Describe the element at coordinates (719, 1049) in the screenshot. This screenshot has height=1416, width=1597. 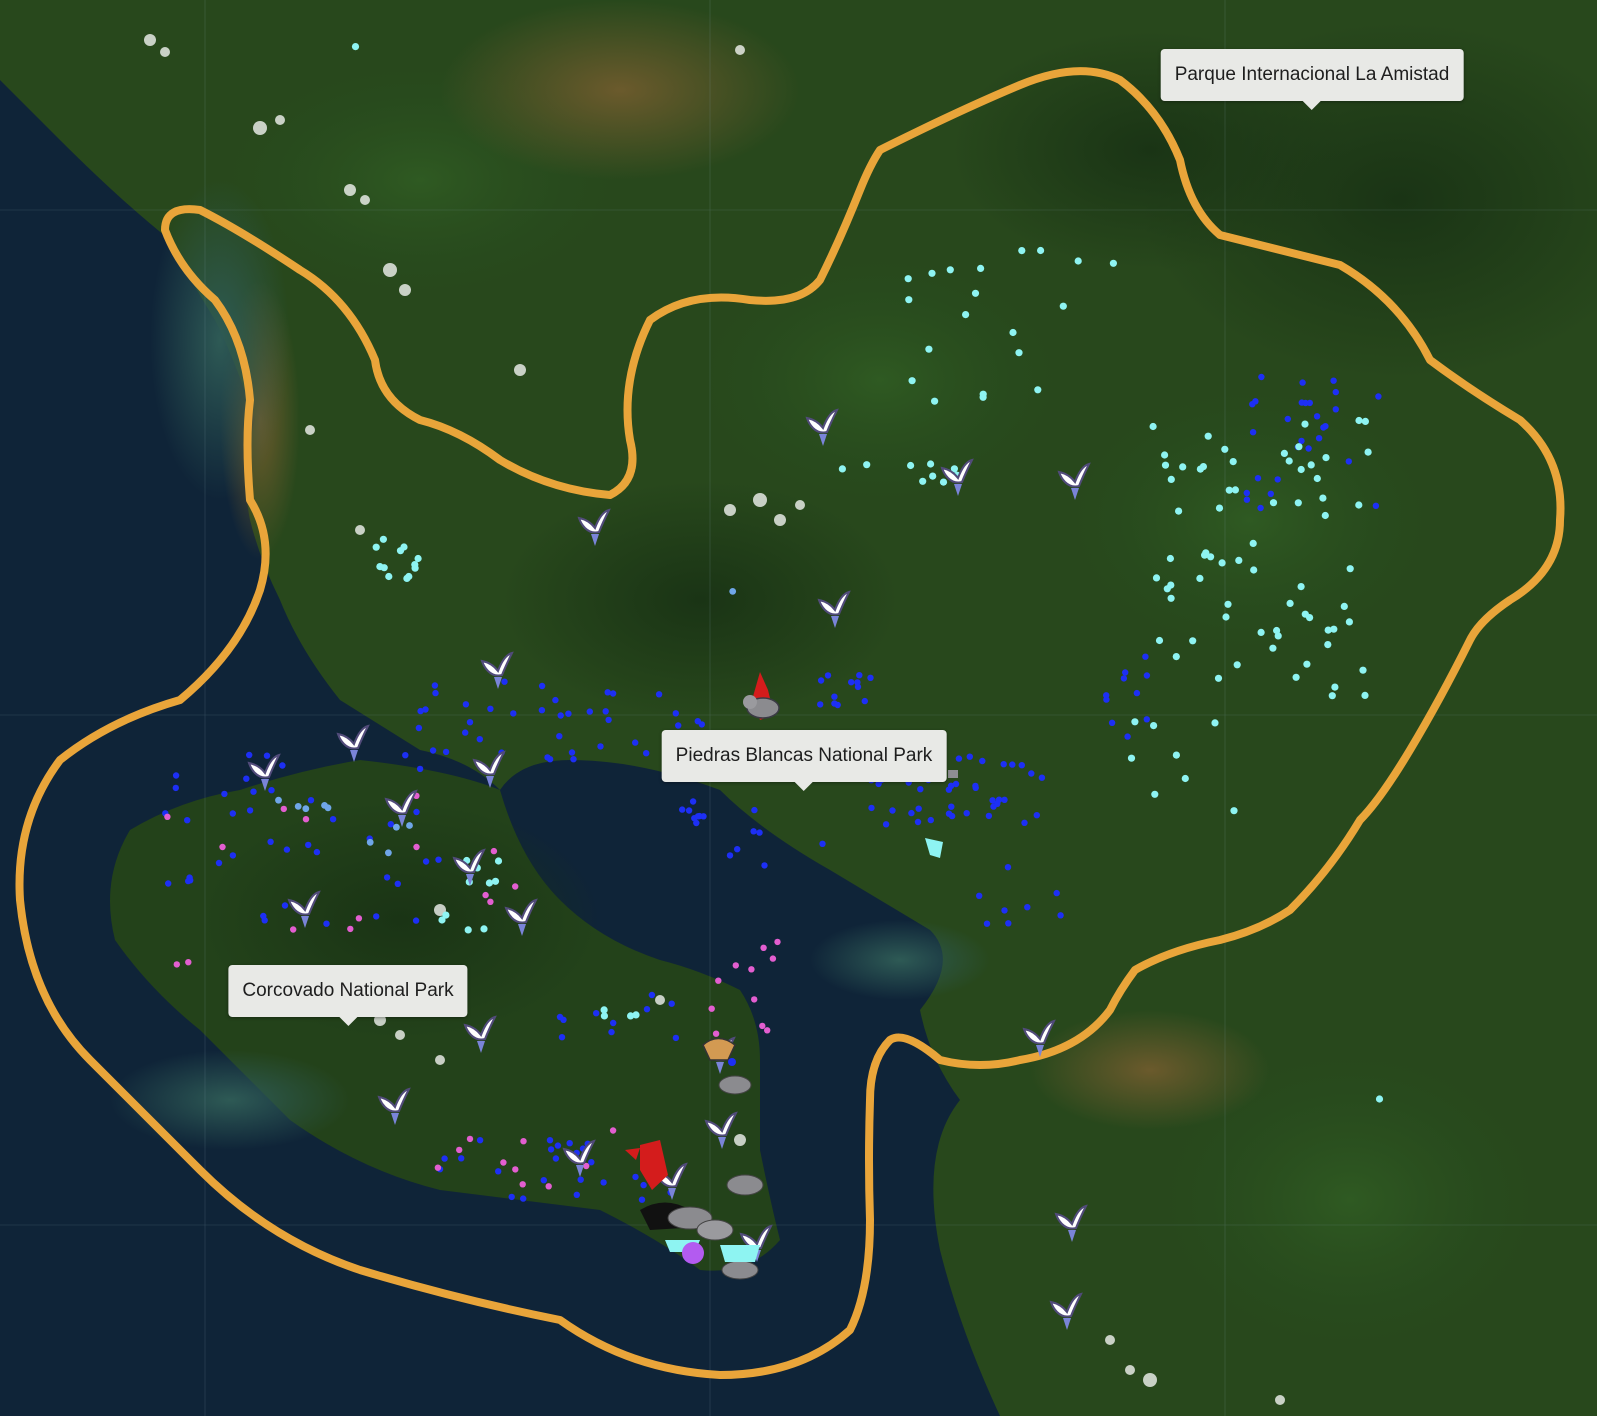
I see `monkey-icon` at that location.